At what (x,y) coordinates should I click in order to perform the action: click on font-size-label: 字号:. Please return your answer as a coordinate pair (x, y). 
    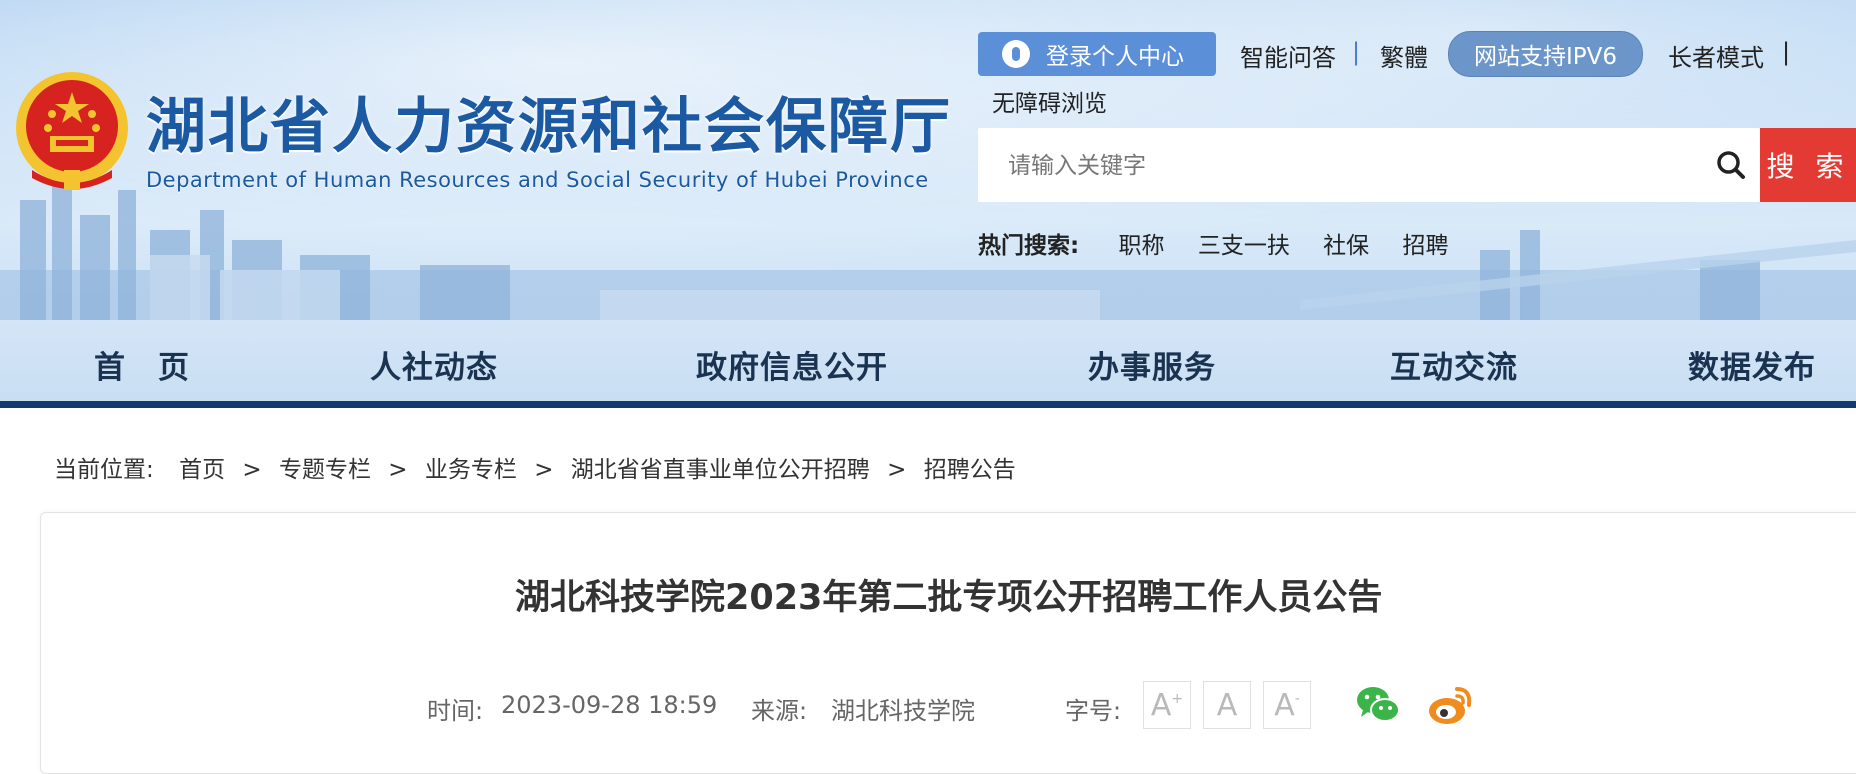
    Looking at the image, I should click on (1093, 711).